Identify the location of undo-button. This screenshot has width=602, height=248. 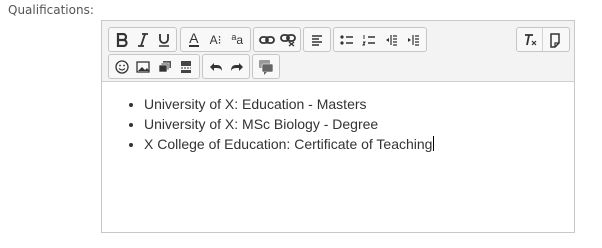
(215, 66).